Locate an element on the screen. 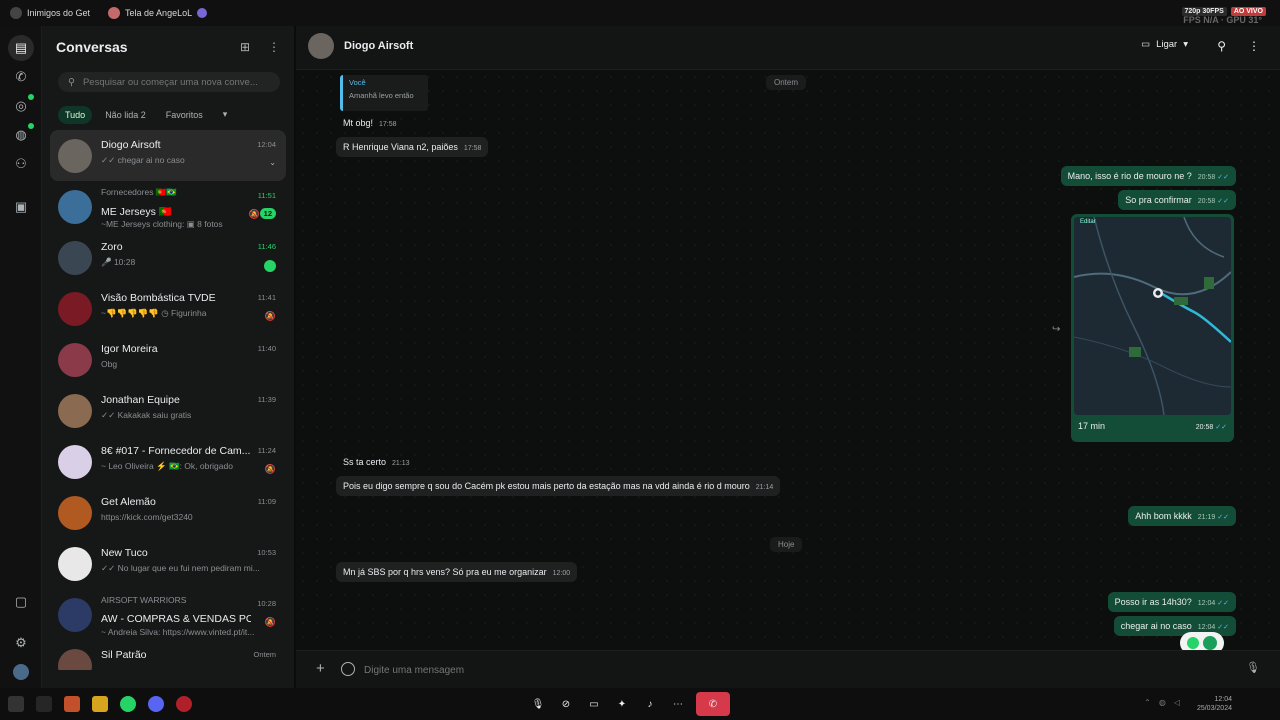 The height and width of the screenshot is (720, 1280). more-icon: ⋯ is located at coordinates (678, 704).